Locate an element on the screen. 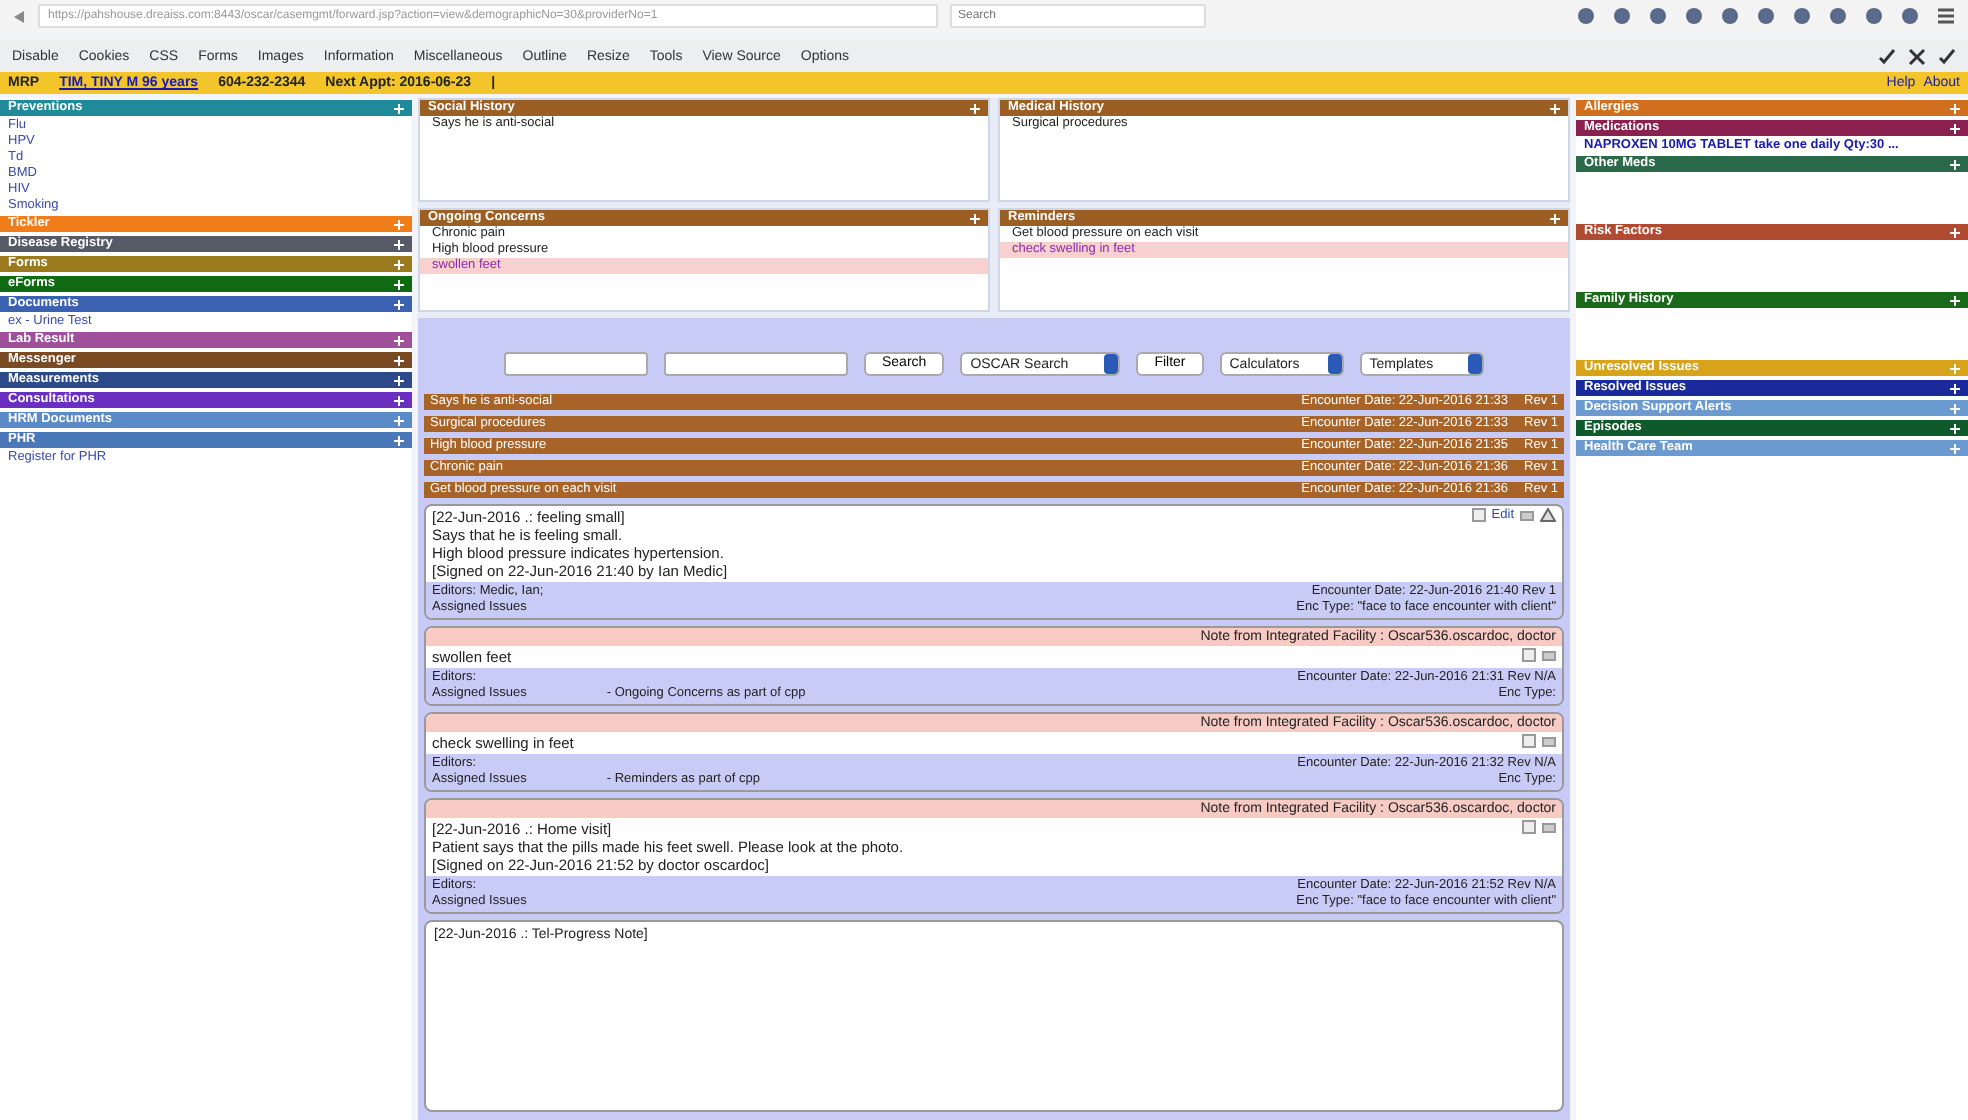 The width and height of the screenshot is (1968, 1120). back-icon is located at coordinates (19, 16).